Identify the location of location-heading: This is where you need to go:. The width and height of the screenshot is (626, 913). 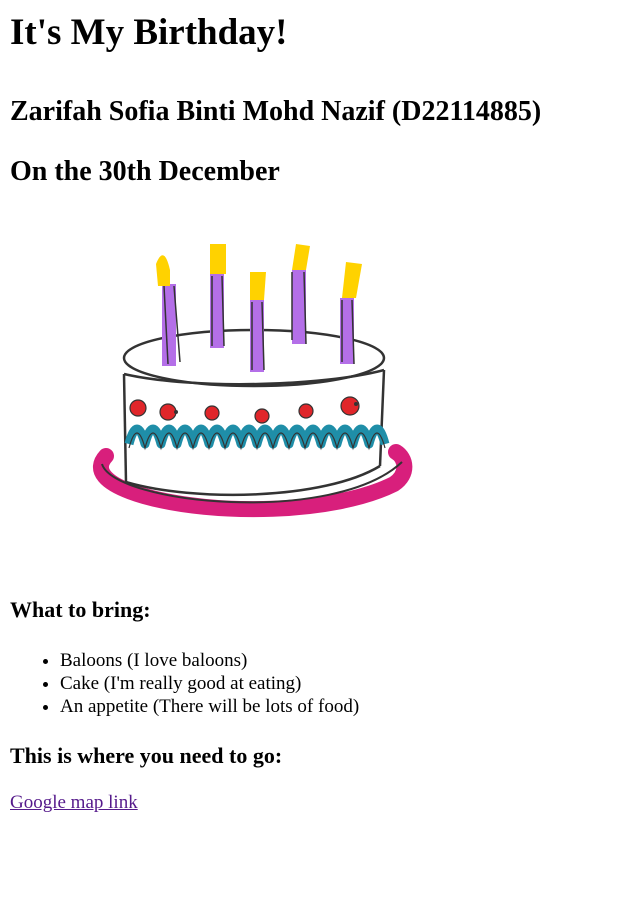
(146, 755).